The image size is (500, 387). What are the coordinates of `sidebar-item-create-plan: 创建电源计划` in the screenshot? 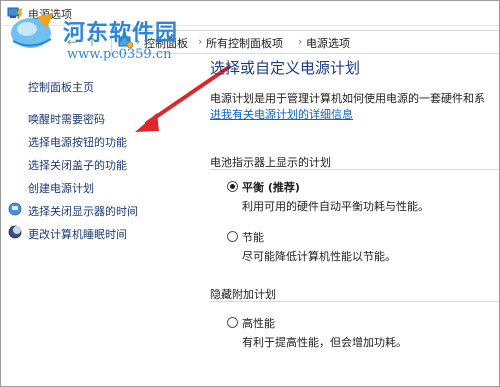 It's located at (61, 188).